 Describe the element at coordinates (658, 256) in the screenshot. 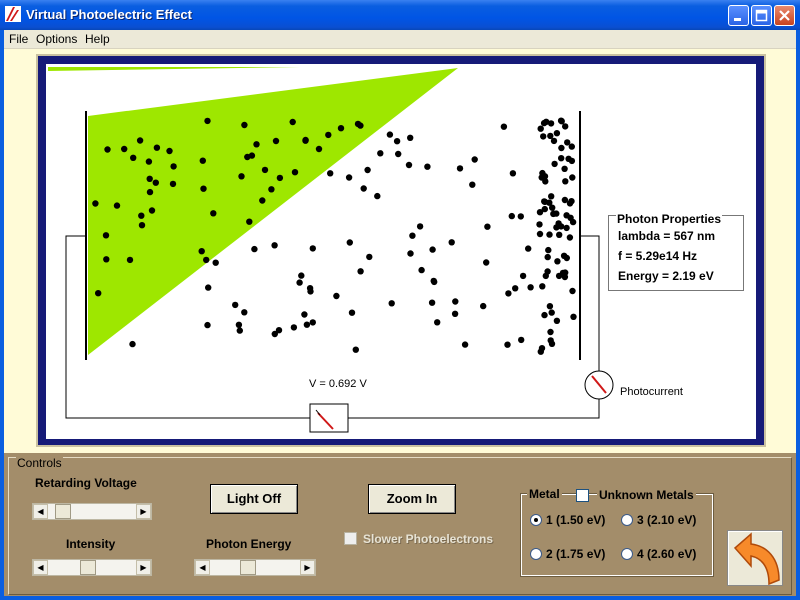

I see `photon-frequency: f = 5.29e14 Hz` at that location.